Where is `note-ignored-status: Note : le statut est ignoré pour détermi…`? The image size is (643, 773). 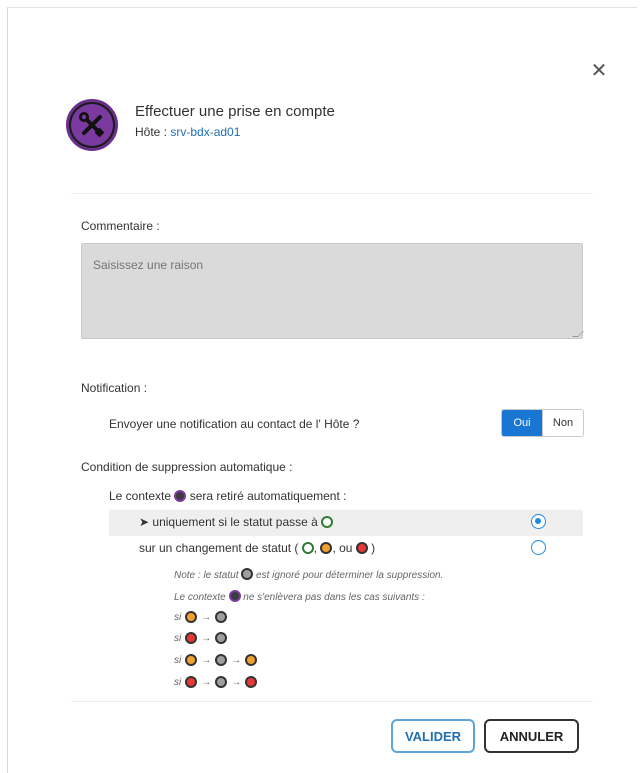
note-ignored-status: Note : le statut est ignoré pour détermi… is located at coordinates (308, 574).